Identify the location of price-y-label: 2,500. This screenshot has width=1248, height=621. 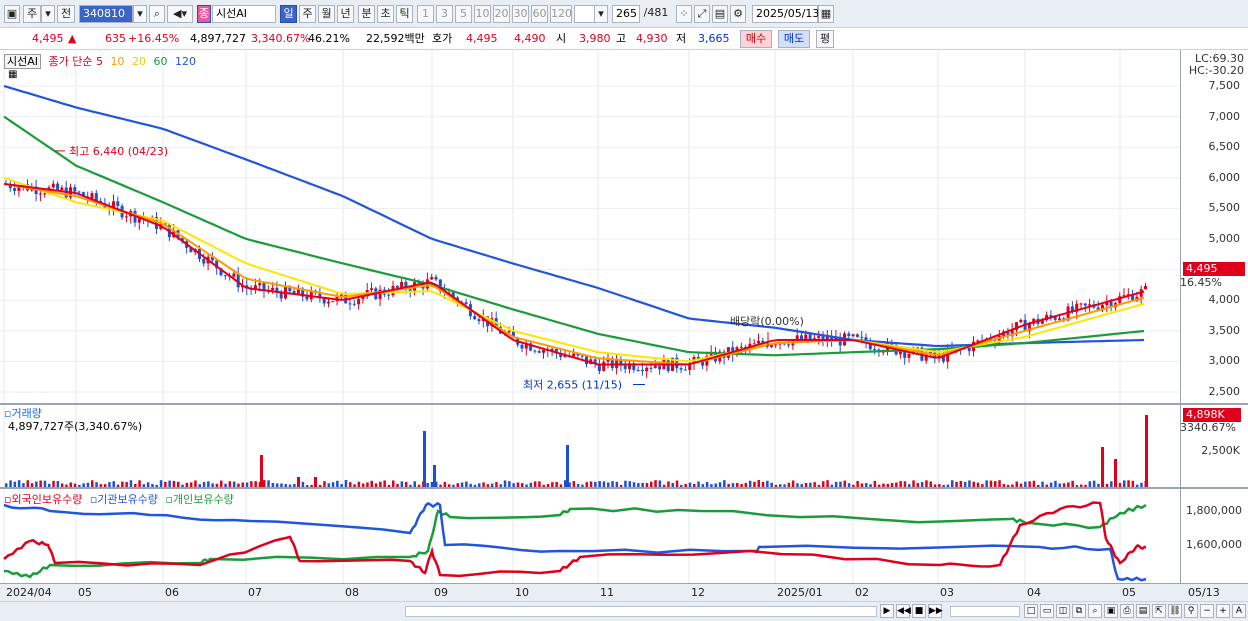
(1224, 391).